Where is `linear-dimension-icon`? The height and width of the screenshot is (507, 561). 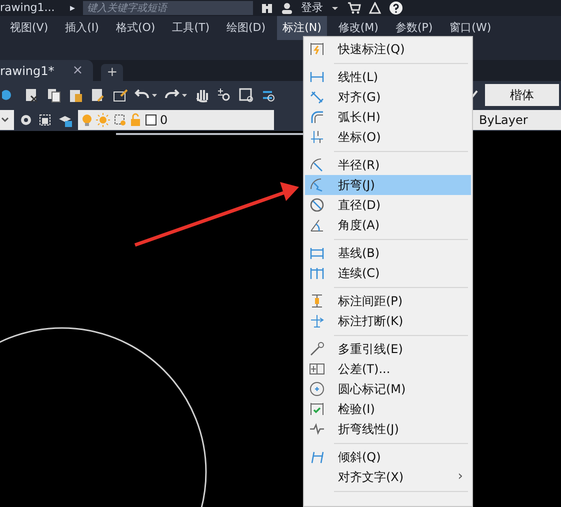 linear-dimension-icon is located at coordinates (317, 77).